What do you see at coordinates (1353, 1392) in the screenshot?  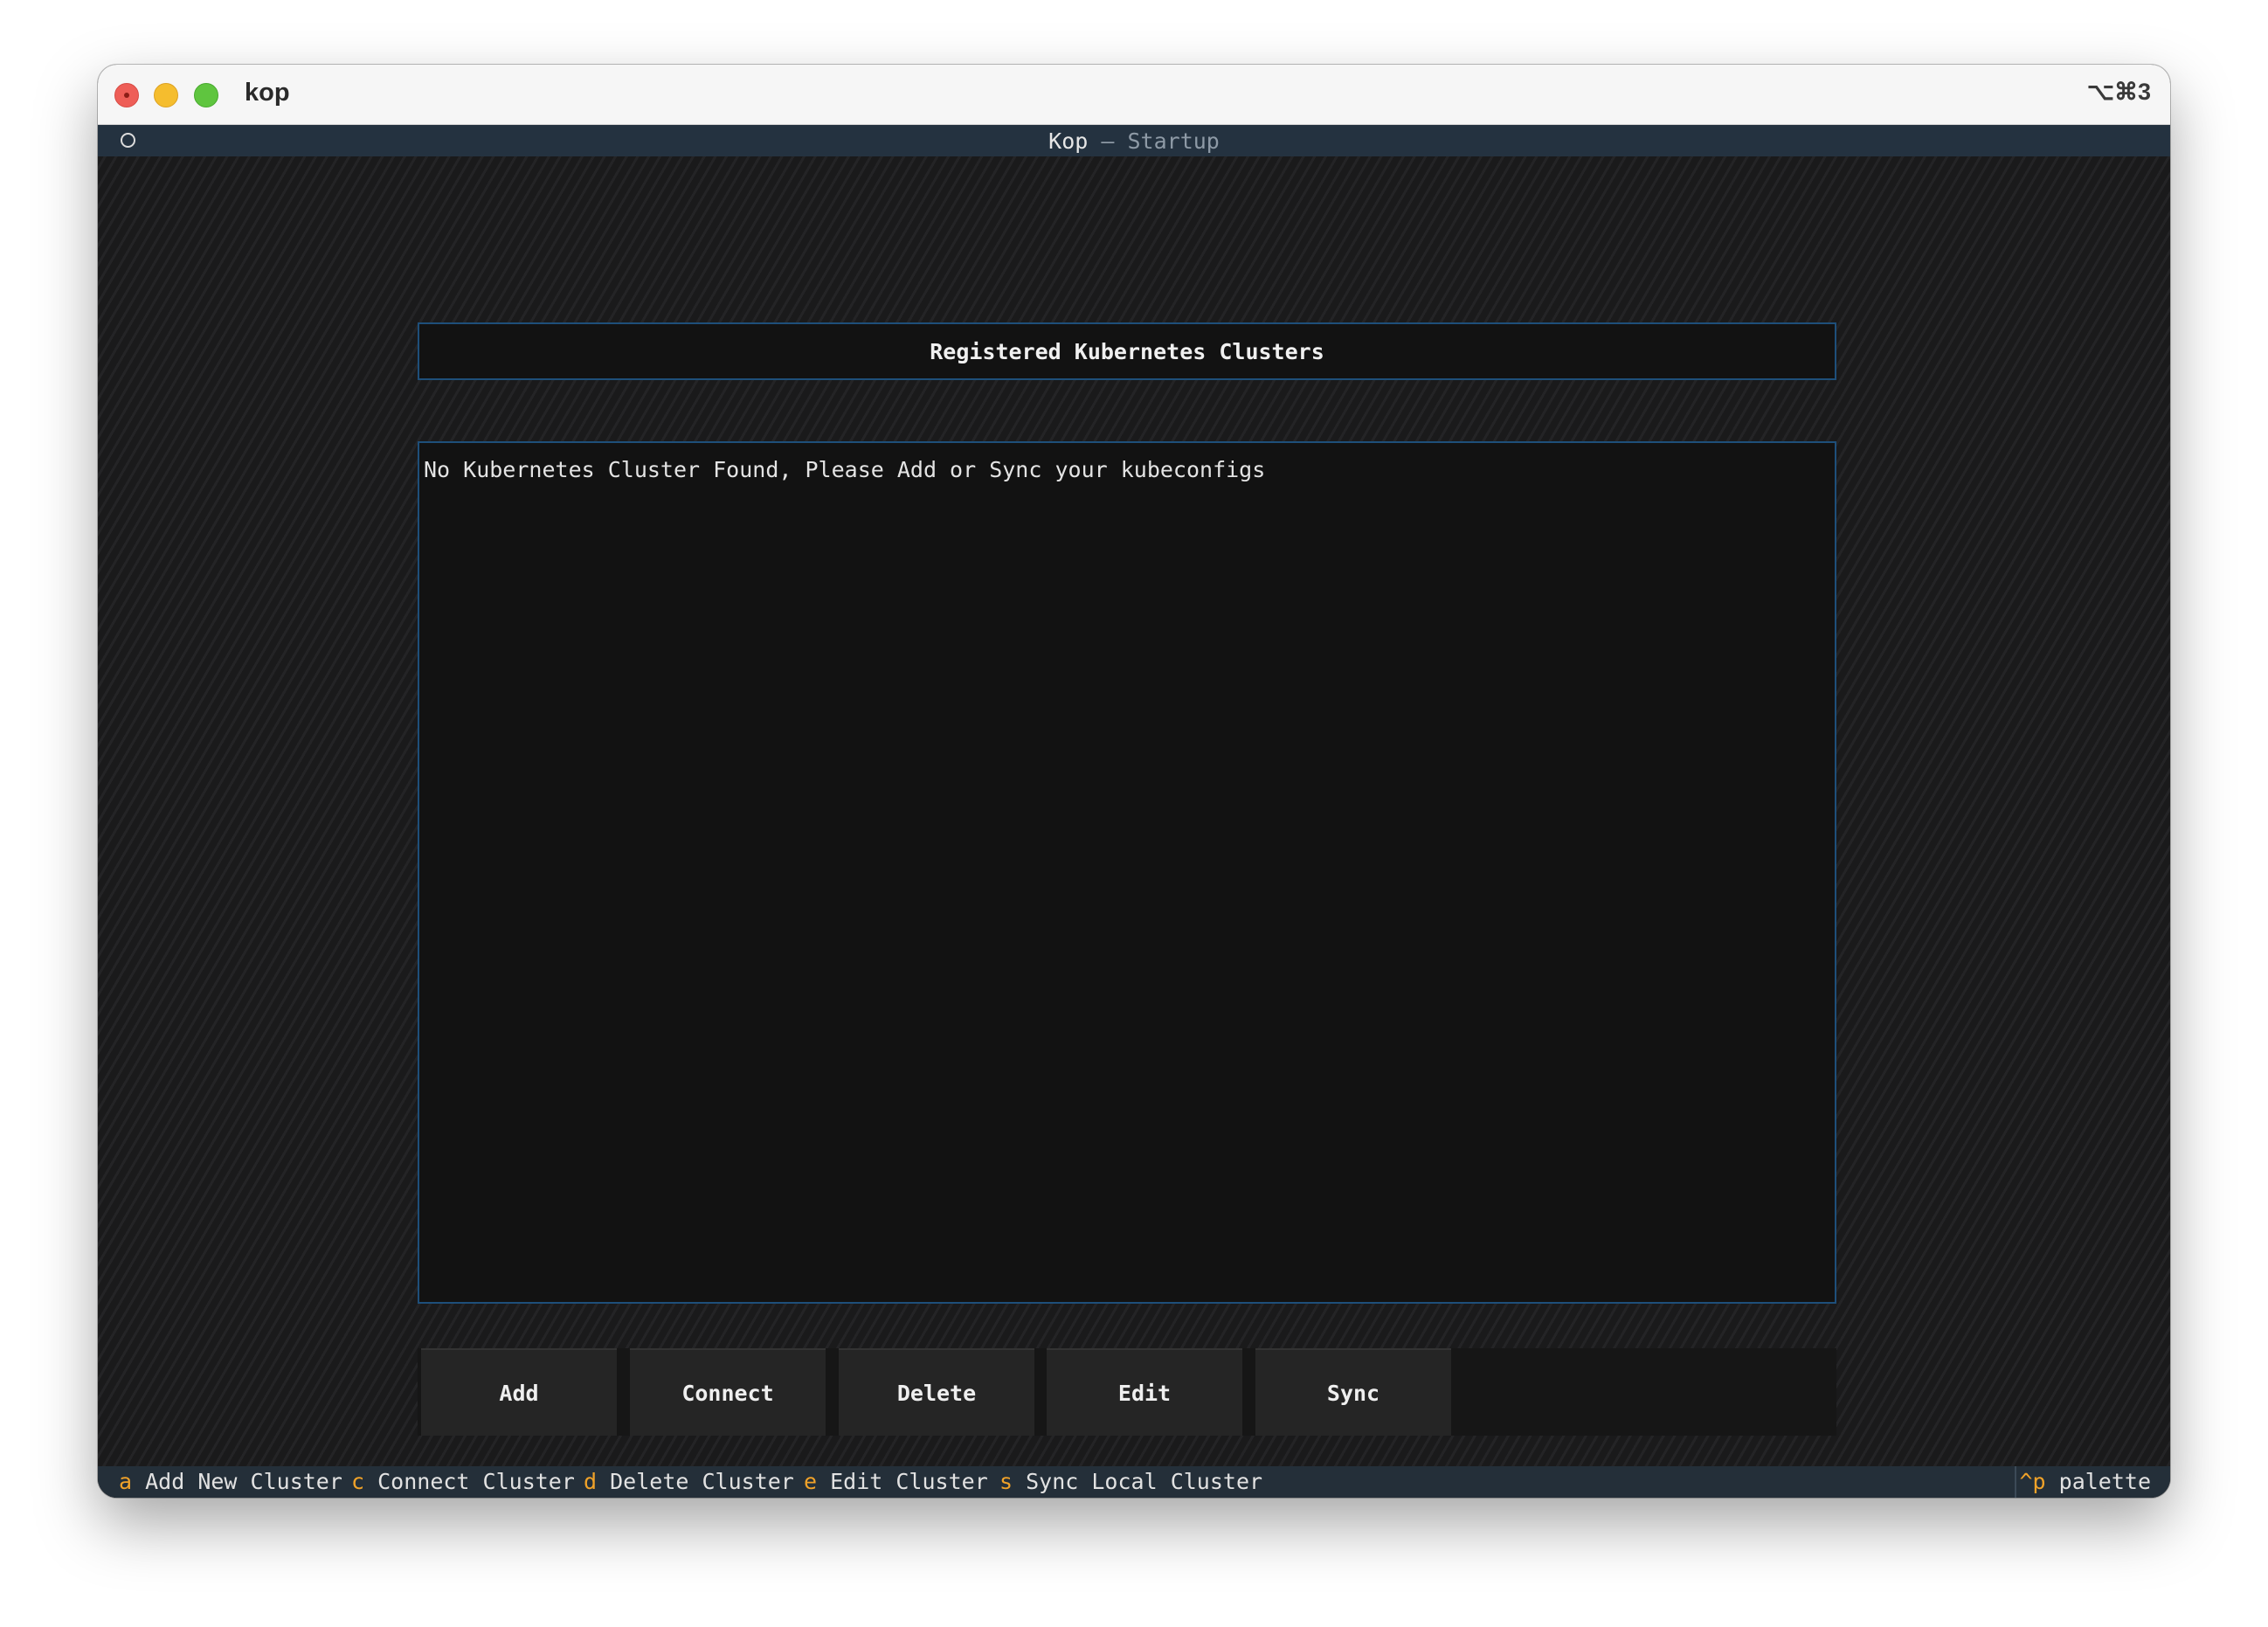 I see `sync-button: Sync` at bounding box center [1353, 1392].